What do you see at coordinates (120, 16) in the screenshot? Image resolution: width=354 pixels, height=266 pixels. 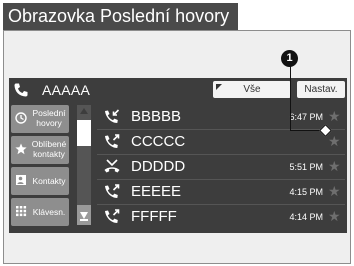 I see `page-title: Obrazovka Poslední hovory` at bounding box center [120, 16].